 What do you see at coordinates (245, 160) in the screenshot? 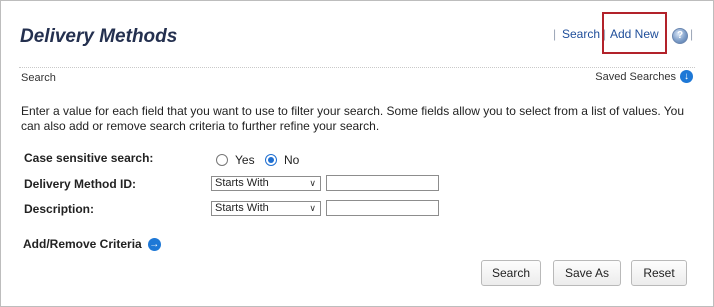
I see `case-sensitive-yes-label: Yes` at bounding box center [245, 160].